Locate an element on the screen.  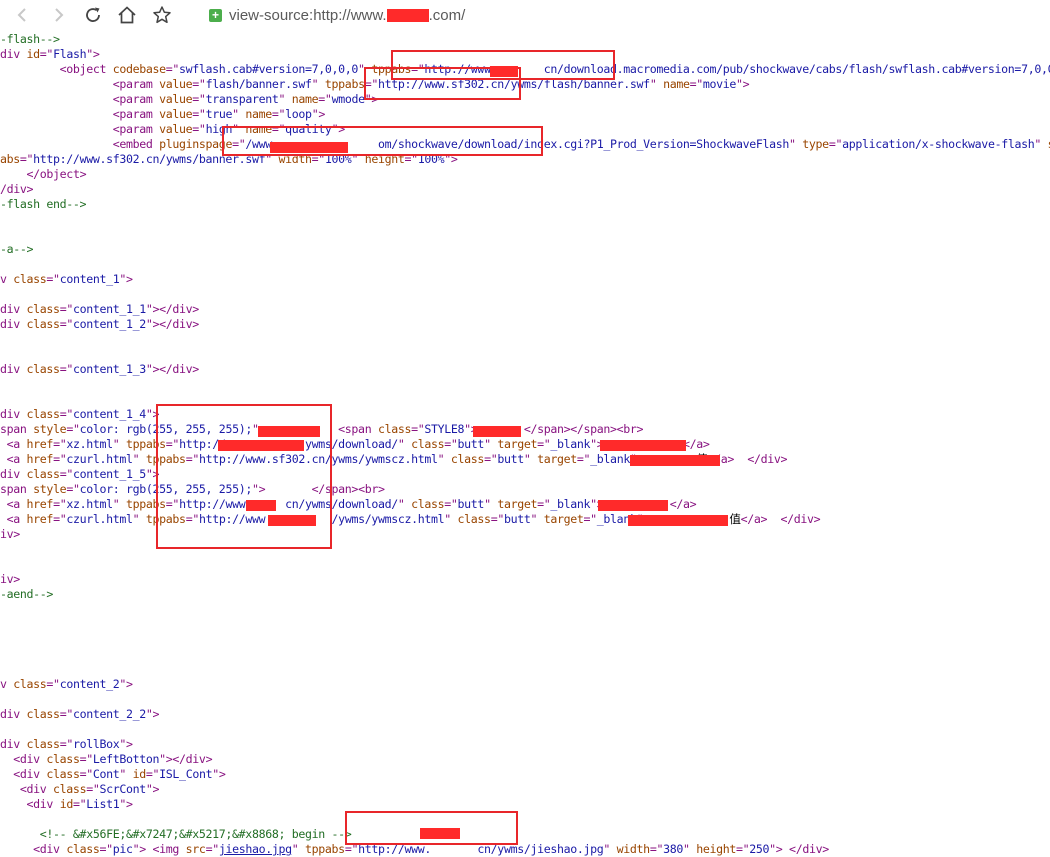
source-line: div class="content_2_2"> is located at coordinates (80, 714).